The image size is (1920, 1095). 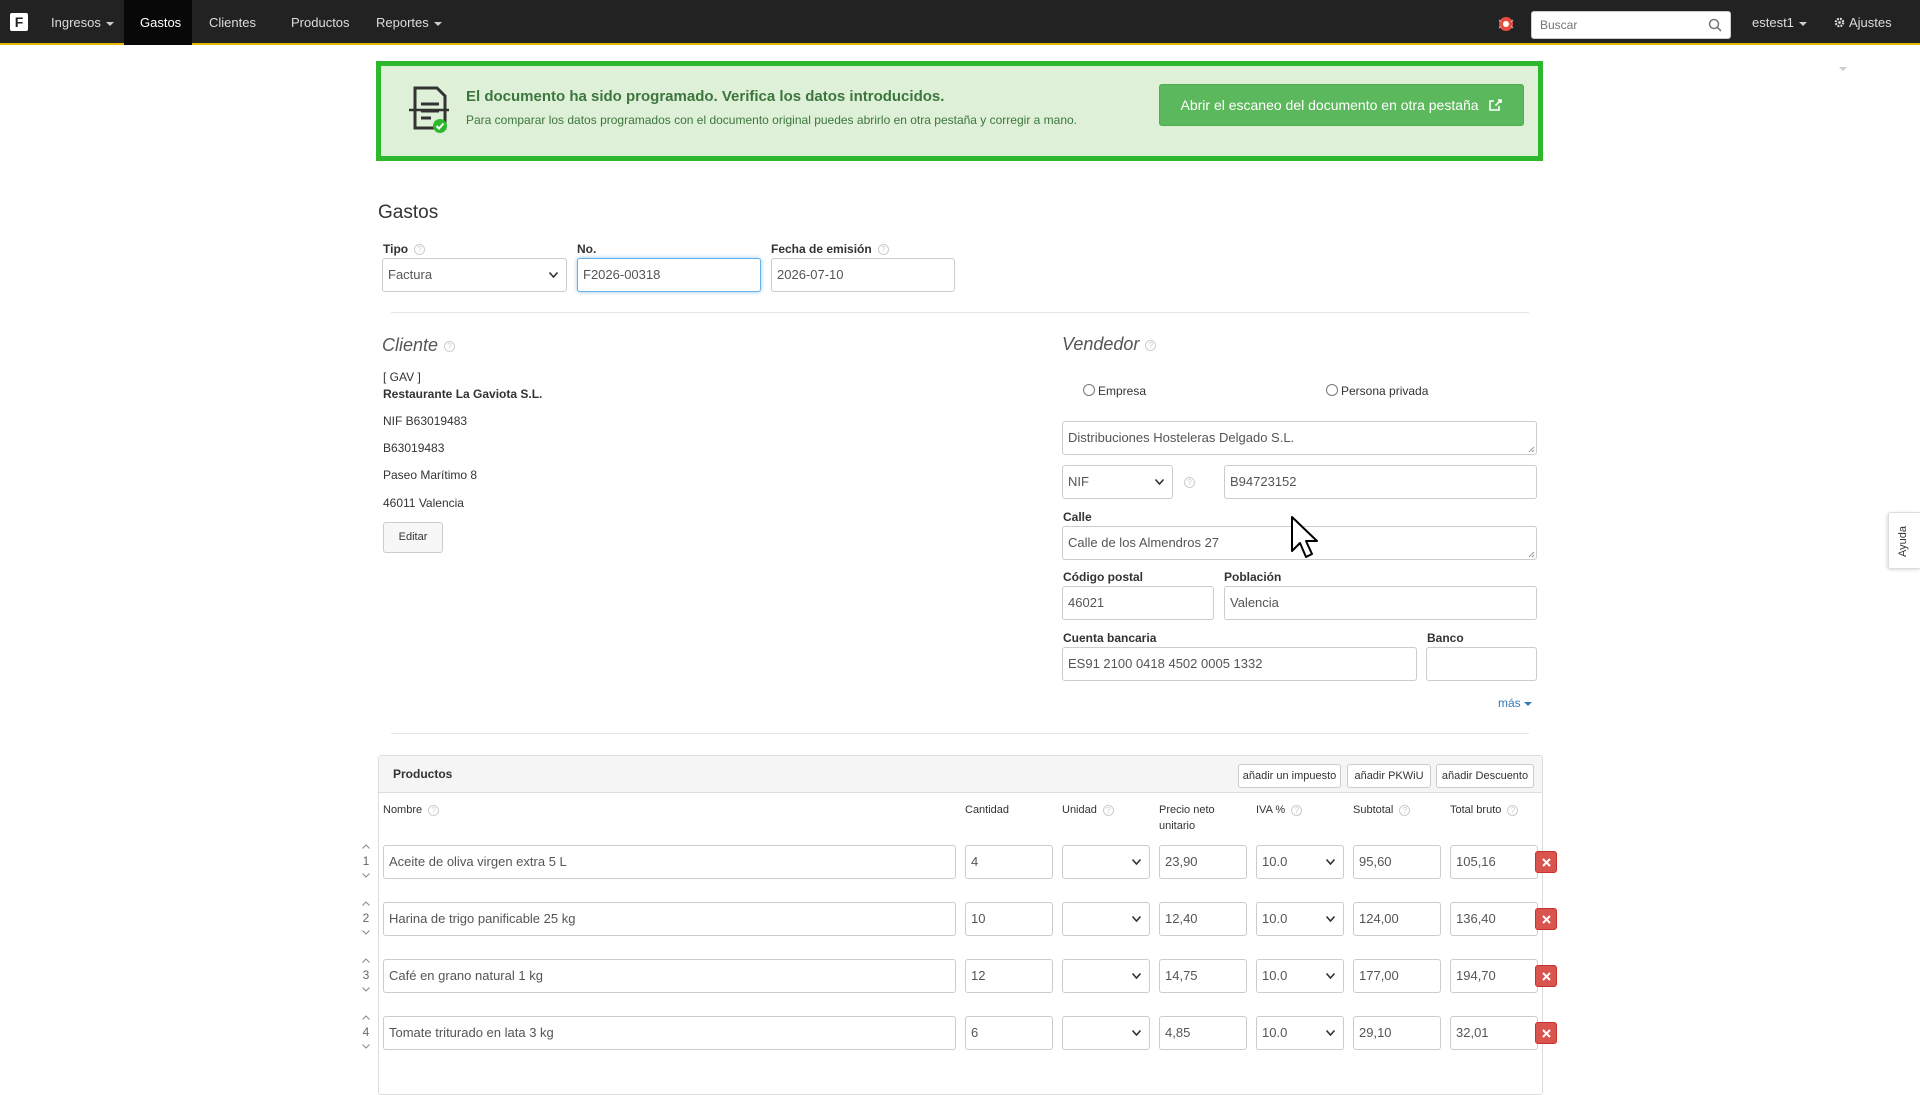 I want to click on tipo-select: Factura, so click(x=474, y=275).